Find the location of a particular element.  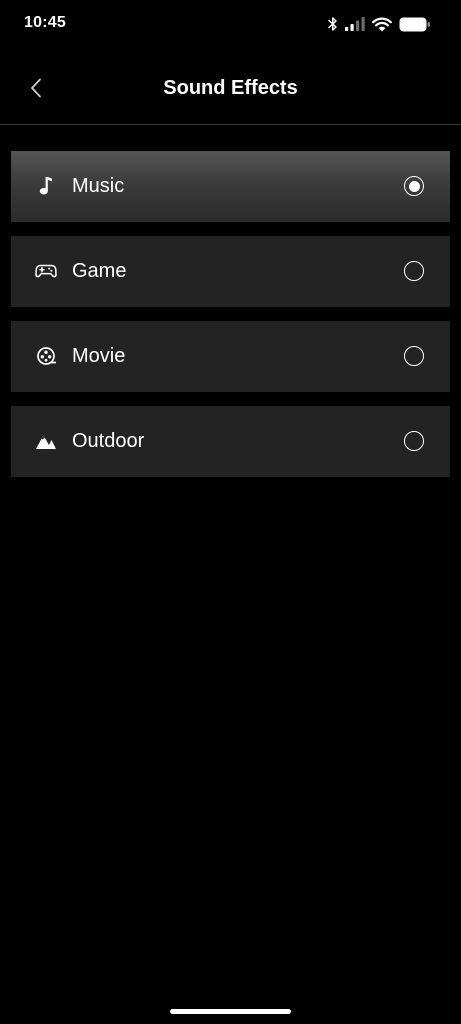

page-title: Sound Effects is located at coordinates (230, 88).